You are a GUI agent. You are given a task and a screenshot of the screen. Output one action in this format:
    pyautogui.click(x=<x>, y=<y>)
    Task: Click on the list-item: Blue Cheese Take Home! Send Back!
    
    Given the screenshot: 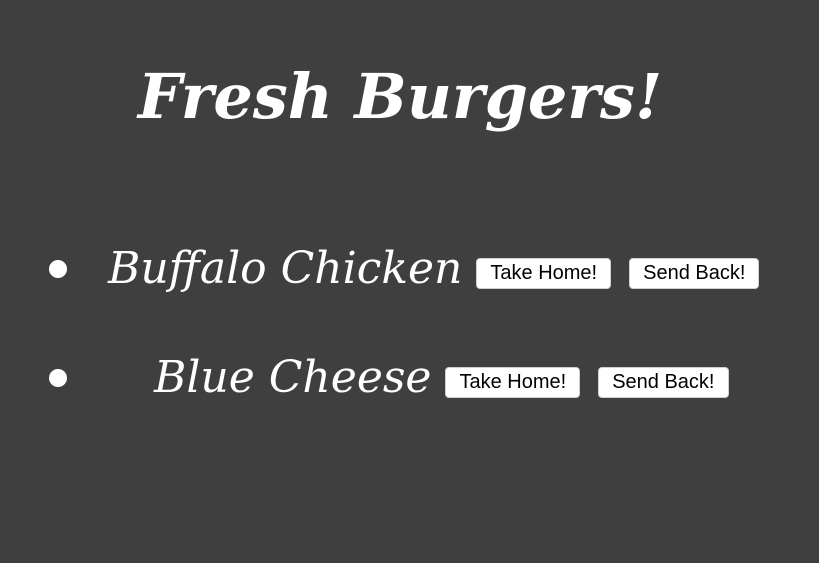 What is the action you would take?
    pyautogui.click(x=409, y=377)
    